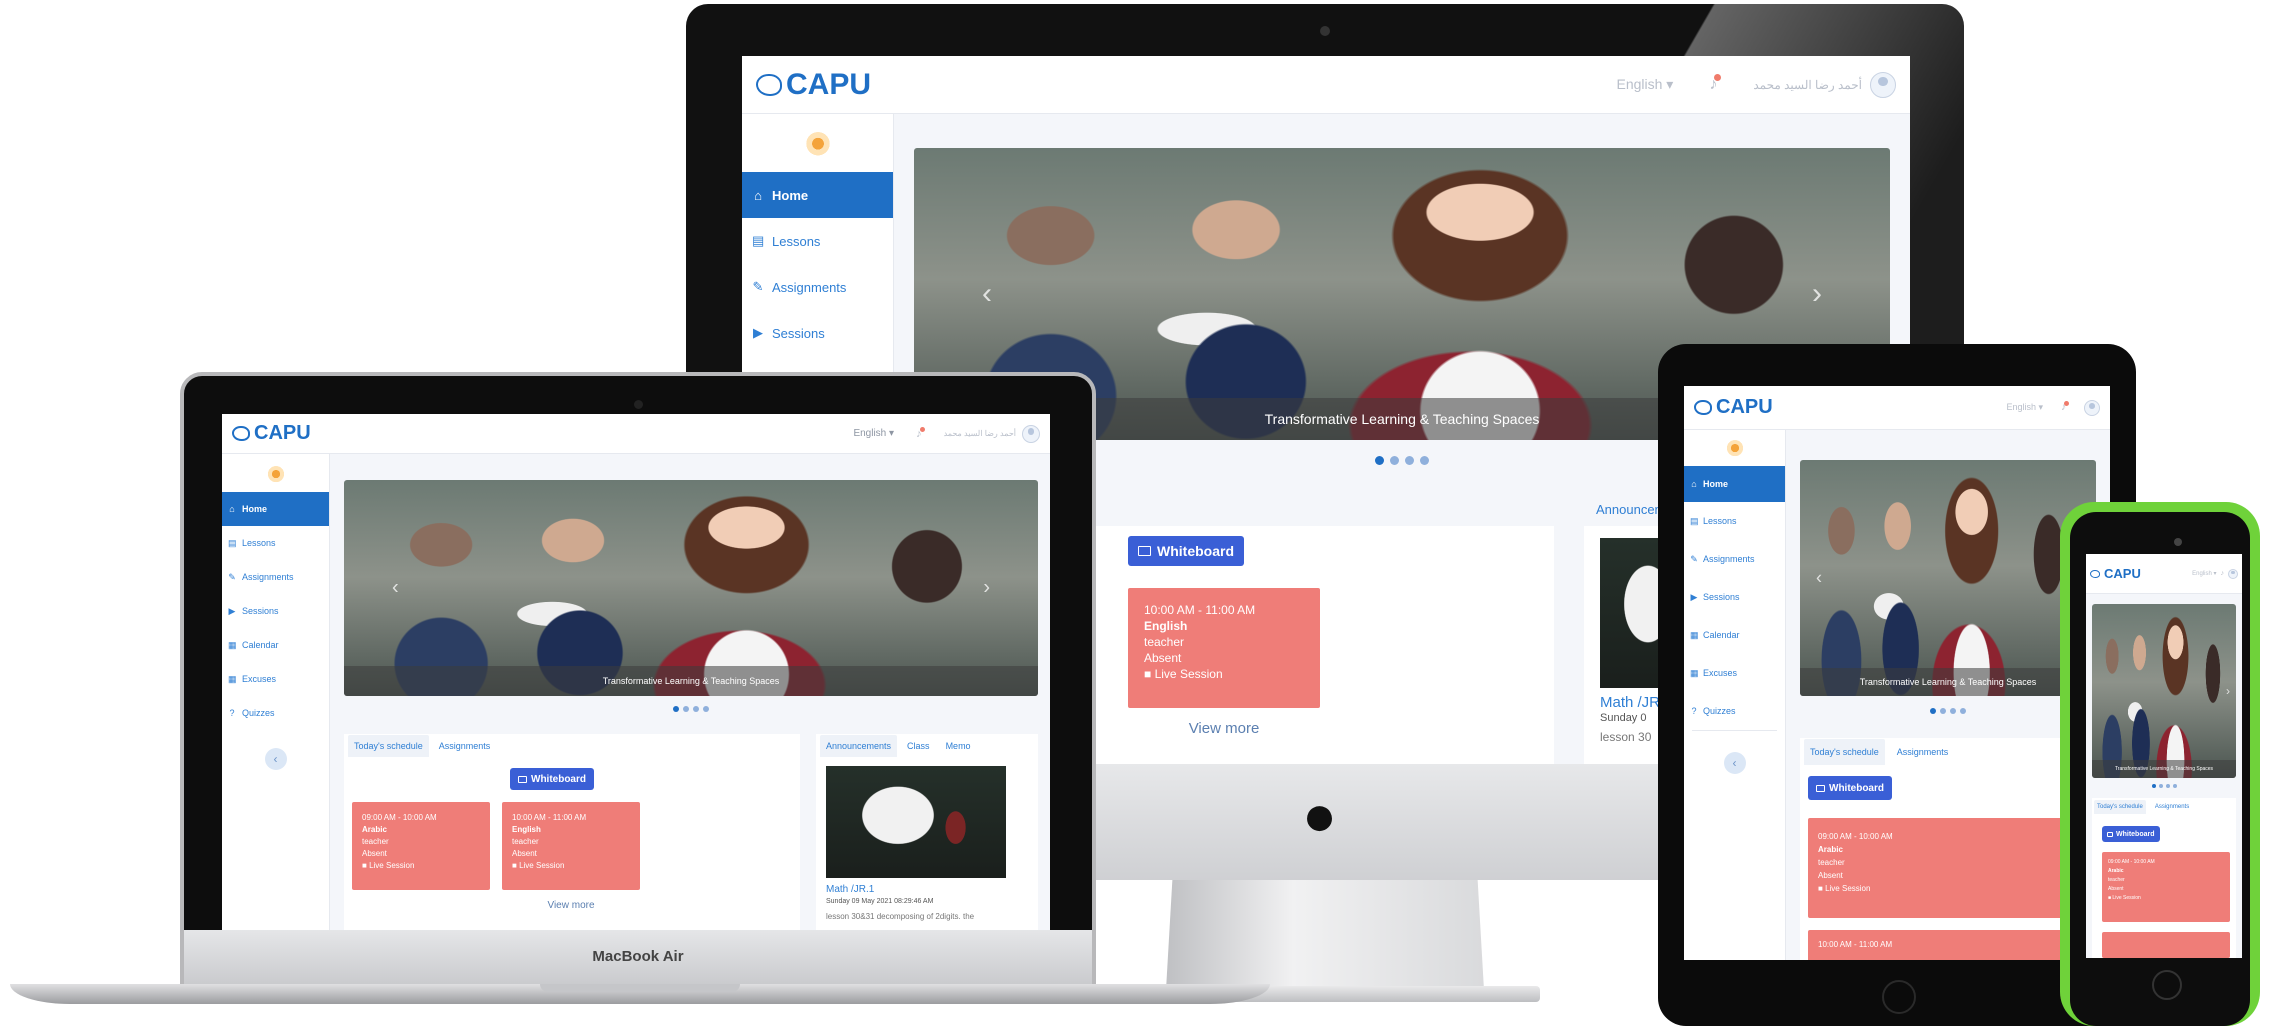  Describe the element at coordinates (850, 889) in the screenshot. I see `announcement-title: Math /JR.1` at that location.